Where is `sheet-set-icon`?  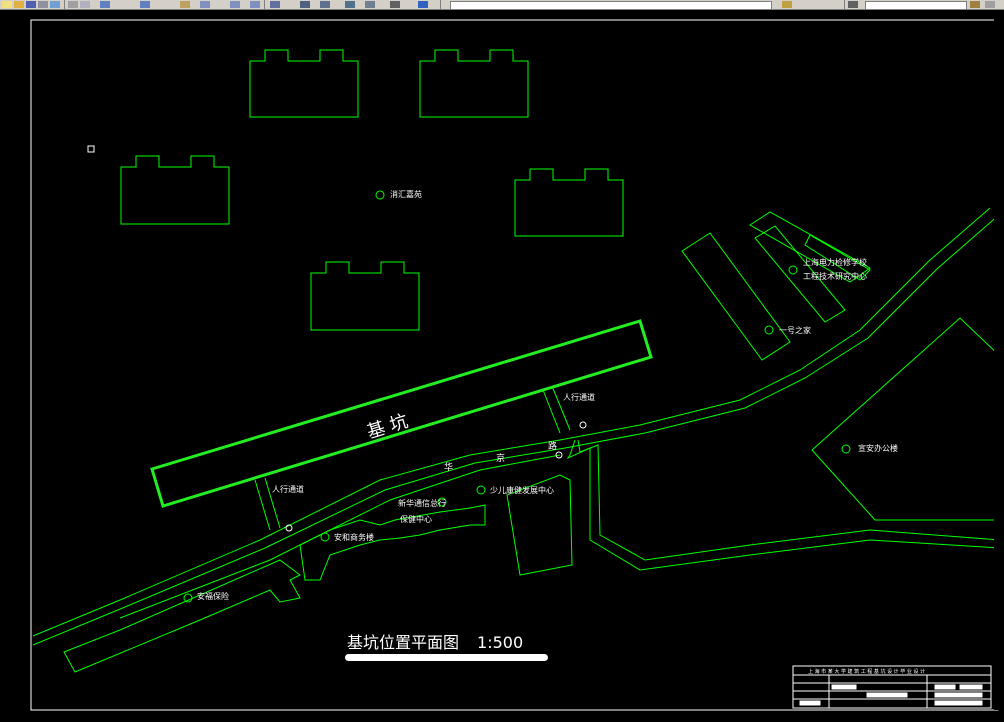
sheet-set-icon is located at coordinates (350, 4).